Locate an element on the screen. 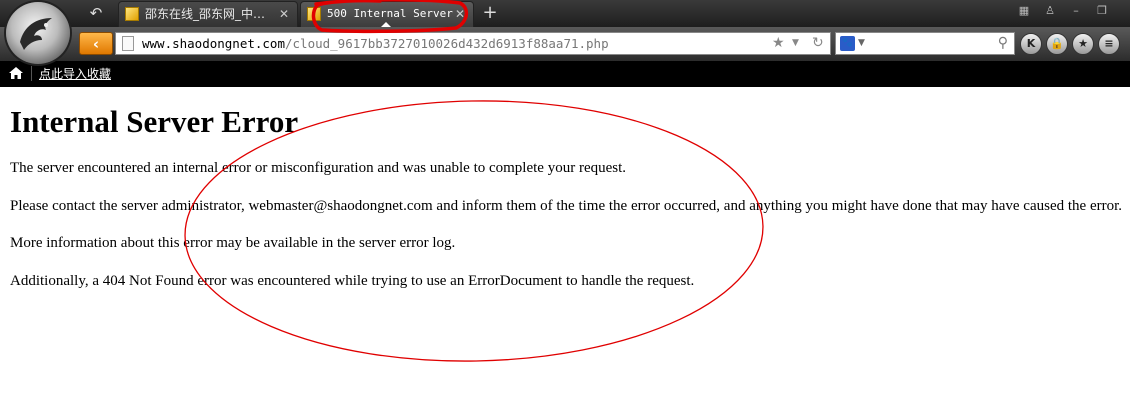 The image size is (1130, 411). search-engine-icon: 🐾 is located at coordinates (847, 43).